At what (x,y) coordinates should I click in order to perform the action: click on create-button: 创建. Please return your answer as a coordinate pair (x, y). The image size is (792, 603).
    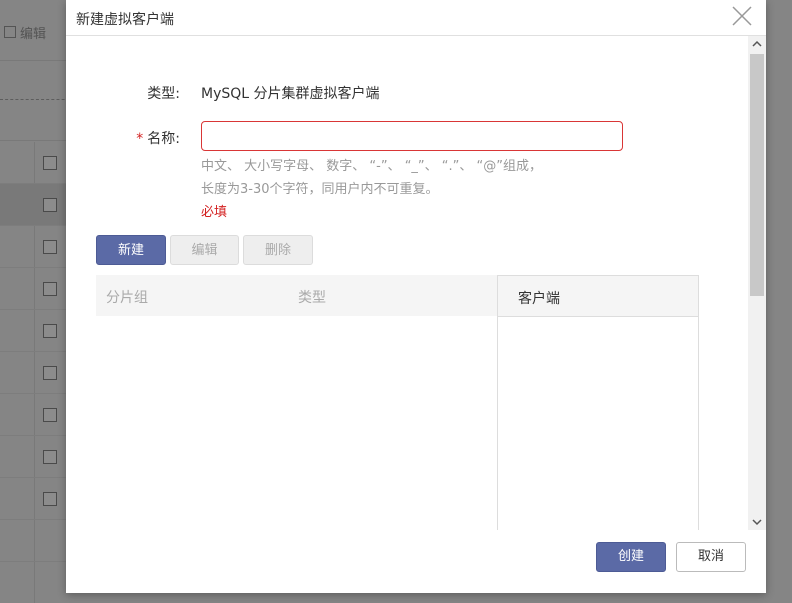
    Looking at the image, I should click on (631, 557).